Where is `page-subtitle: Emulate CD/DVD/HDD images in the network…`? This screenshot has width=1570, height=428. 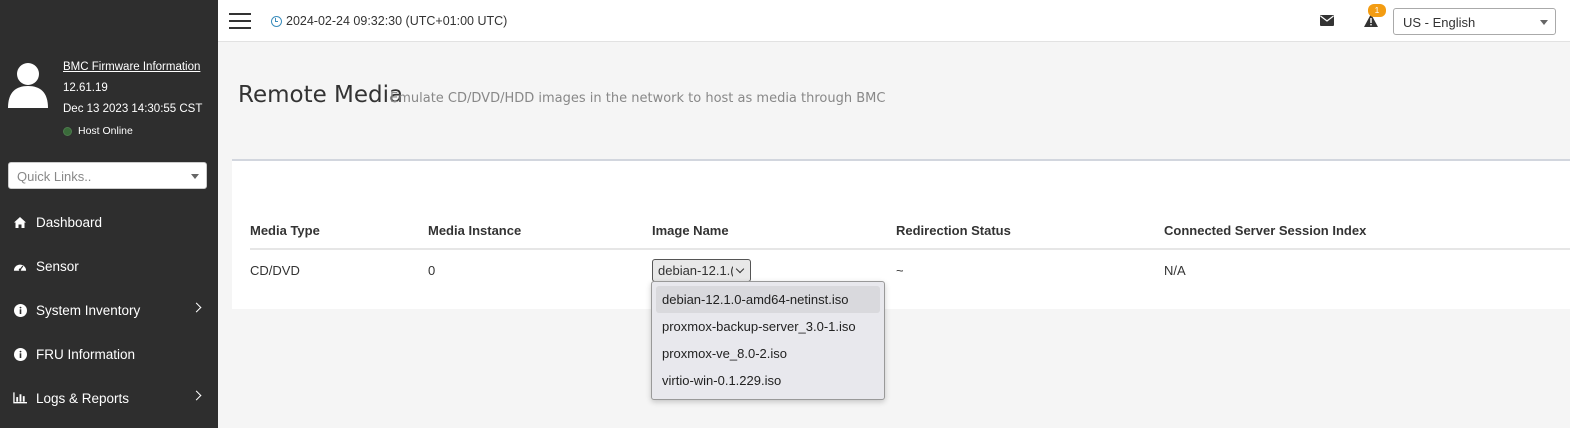 page-subtitle: Emulate CD/DVD/HDD images in the network… is located at coordinates (638, 98).